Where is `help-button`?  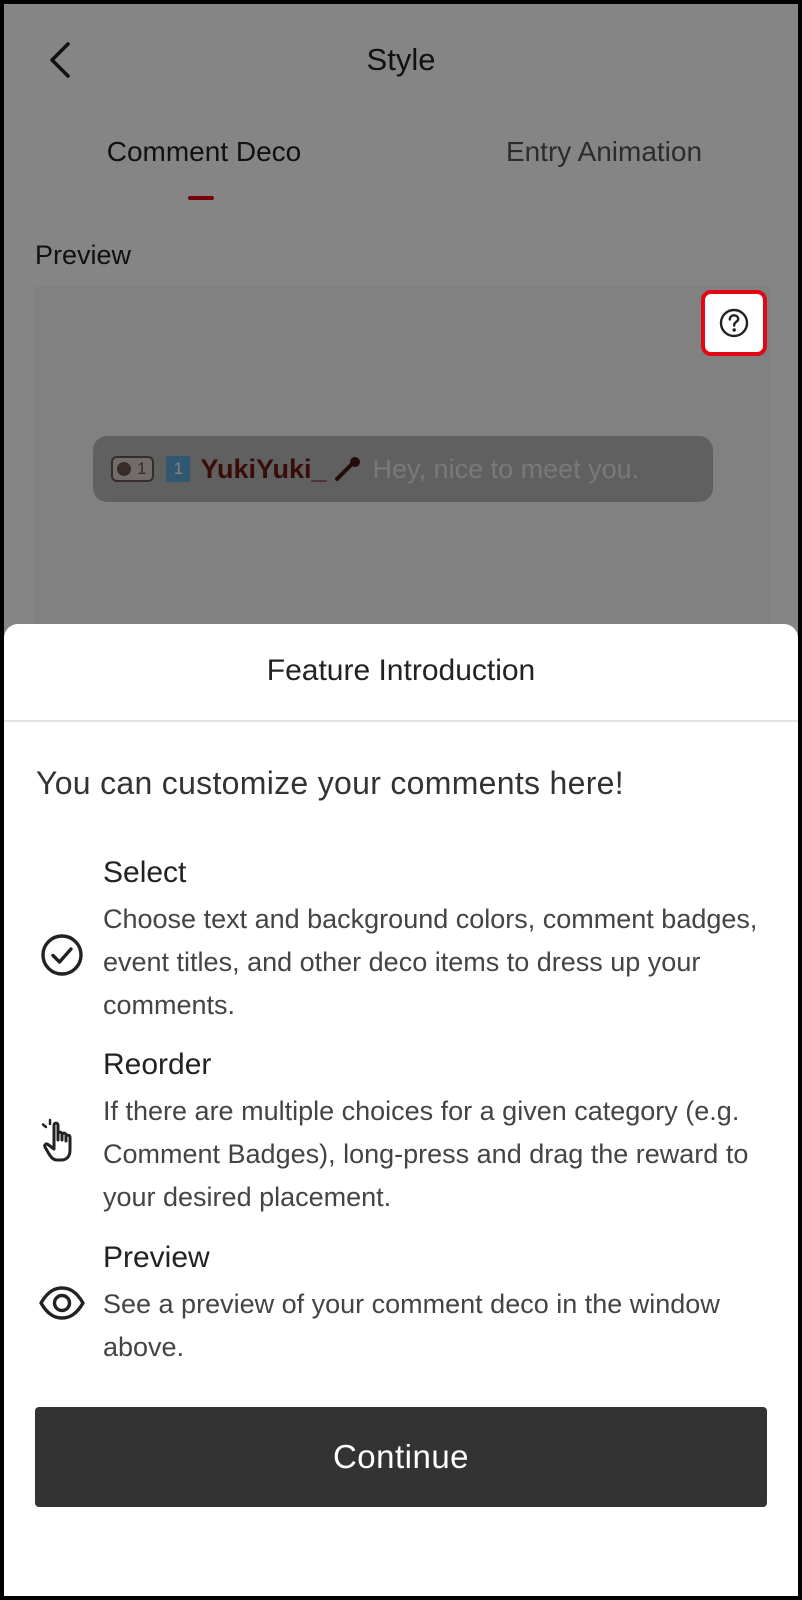
help-button is located at coordinates (734, 323).